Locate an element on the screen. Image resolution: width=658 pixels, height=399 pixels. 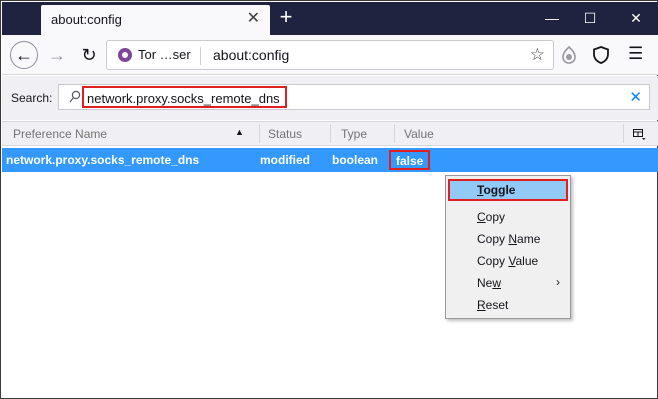
menu-item-new: New › is located at coordinates (508, 283).